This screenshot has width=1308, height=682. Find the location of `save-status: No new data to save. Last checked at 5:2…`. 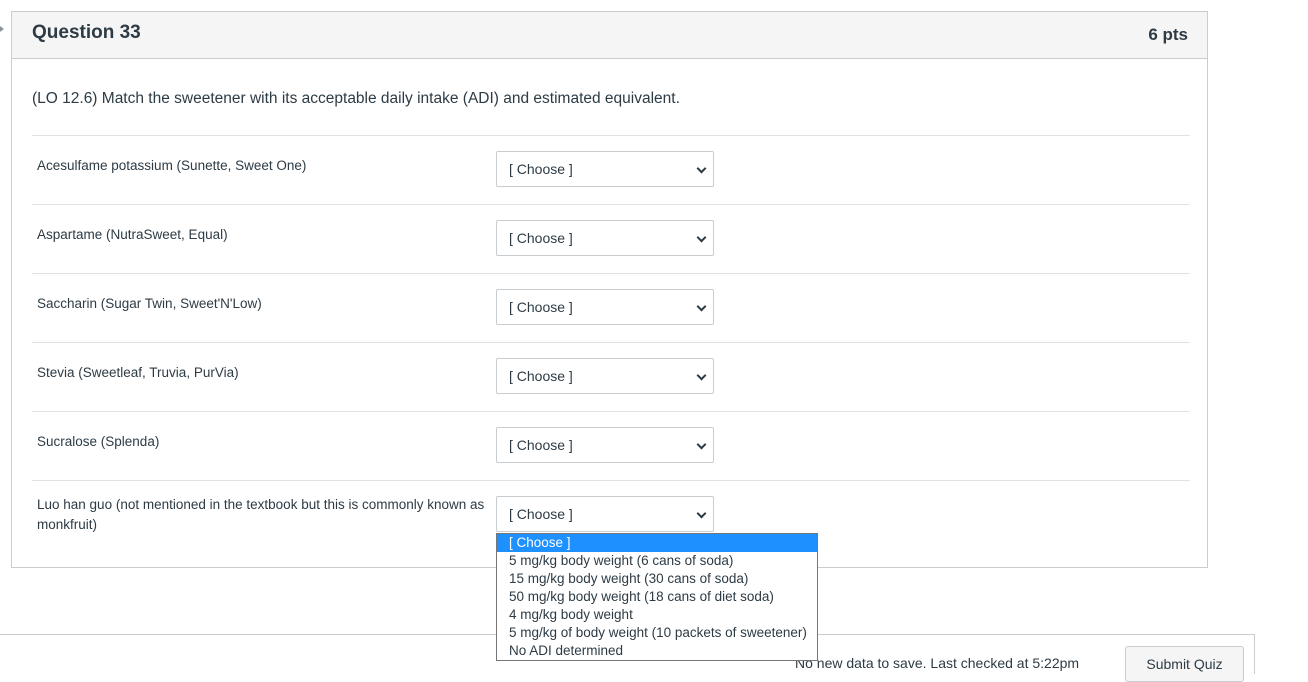

save-status: No new data to save. Last checked at 5:2… is located at coordinates (937, 663).